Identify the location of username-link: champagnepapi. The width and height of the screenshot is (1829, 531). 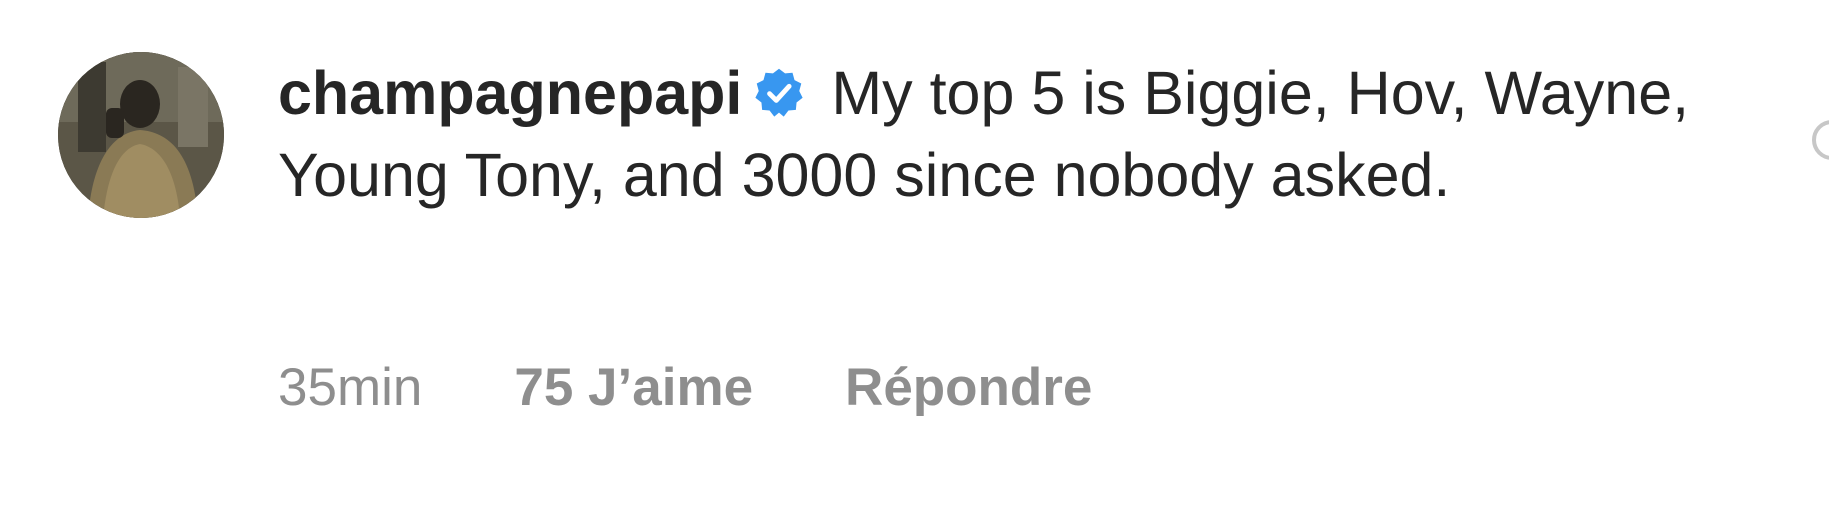
(510, 93).